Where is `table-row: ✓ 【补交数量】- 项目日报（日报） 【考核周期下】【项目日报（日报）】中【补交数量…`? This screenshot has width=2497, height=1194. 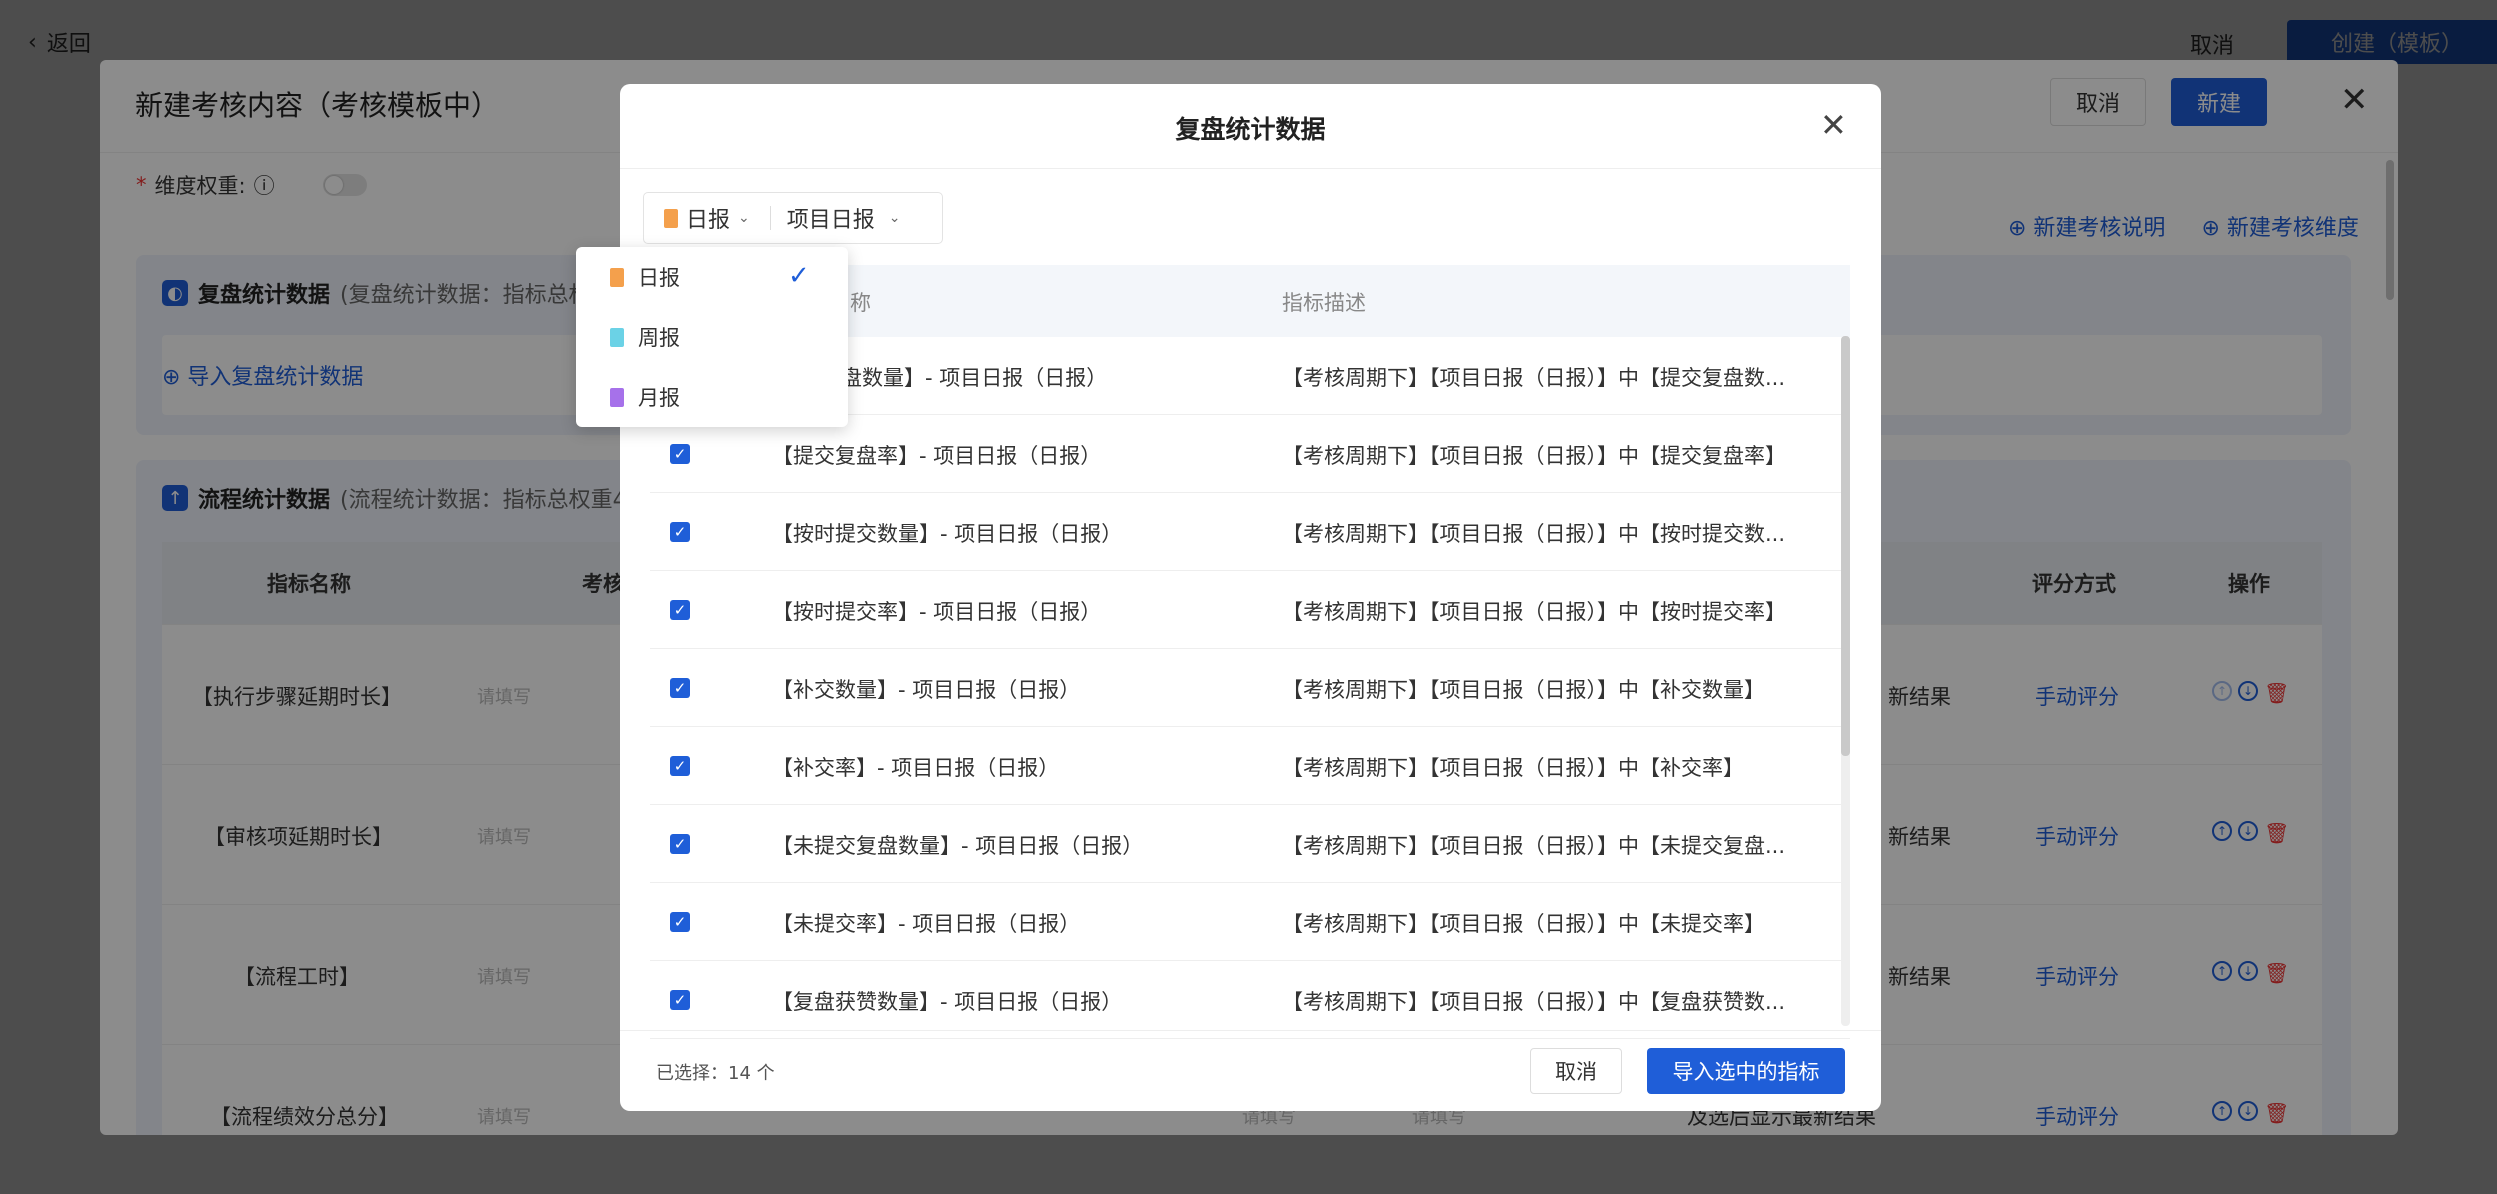
table-row: ✓ 【补交数量】- 项目日报（日报） 【考核周期下】【项目日报（日报）】中【补交数量… is located at coordinates (1250, 688).